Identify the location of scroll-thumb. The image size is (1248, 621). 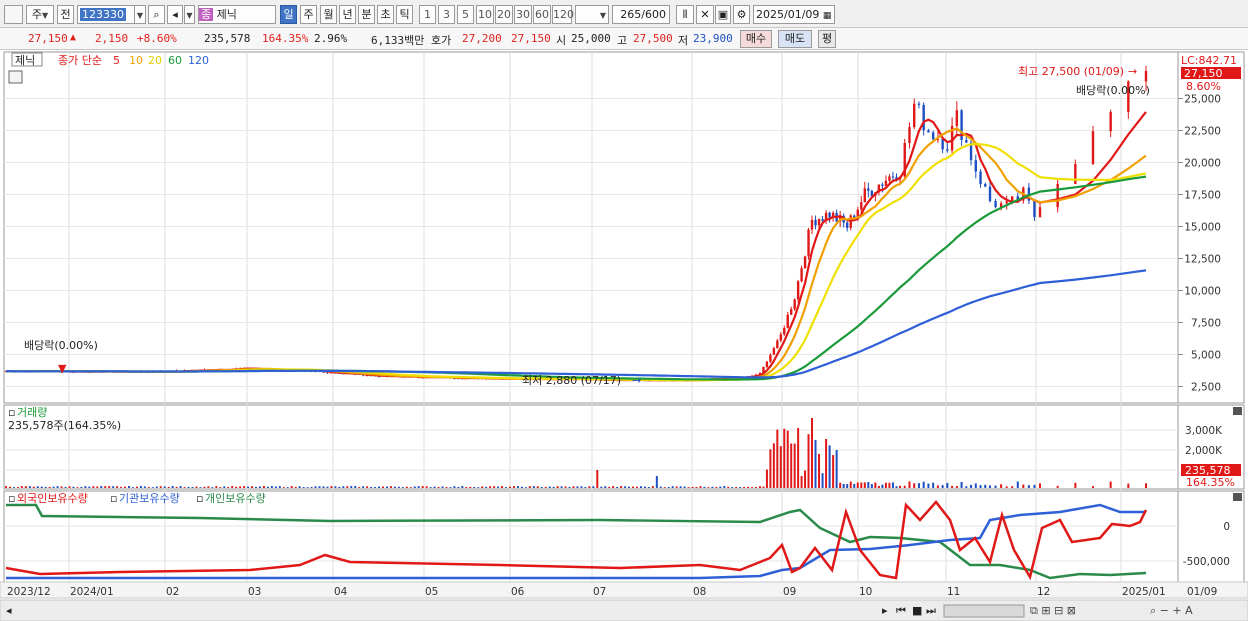
(984, 611).